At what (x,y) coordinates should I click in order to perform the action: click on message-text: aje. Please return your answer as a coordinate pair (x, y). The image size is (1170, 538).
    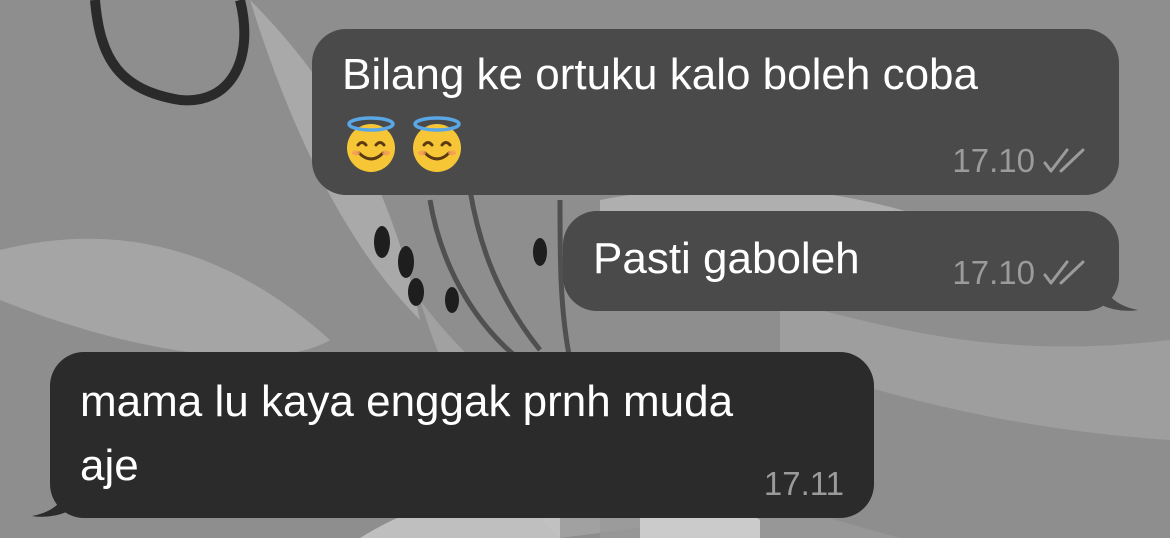
    Looking at the image, I should click on (109, 465).